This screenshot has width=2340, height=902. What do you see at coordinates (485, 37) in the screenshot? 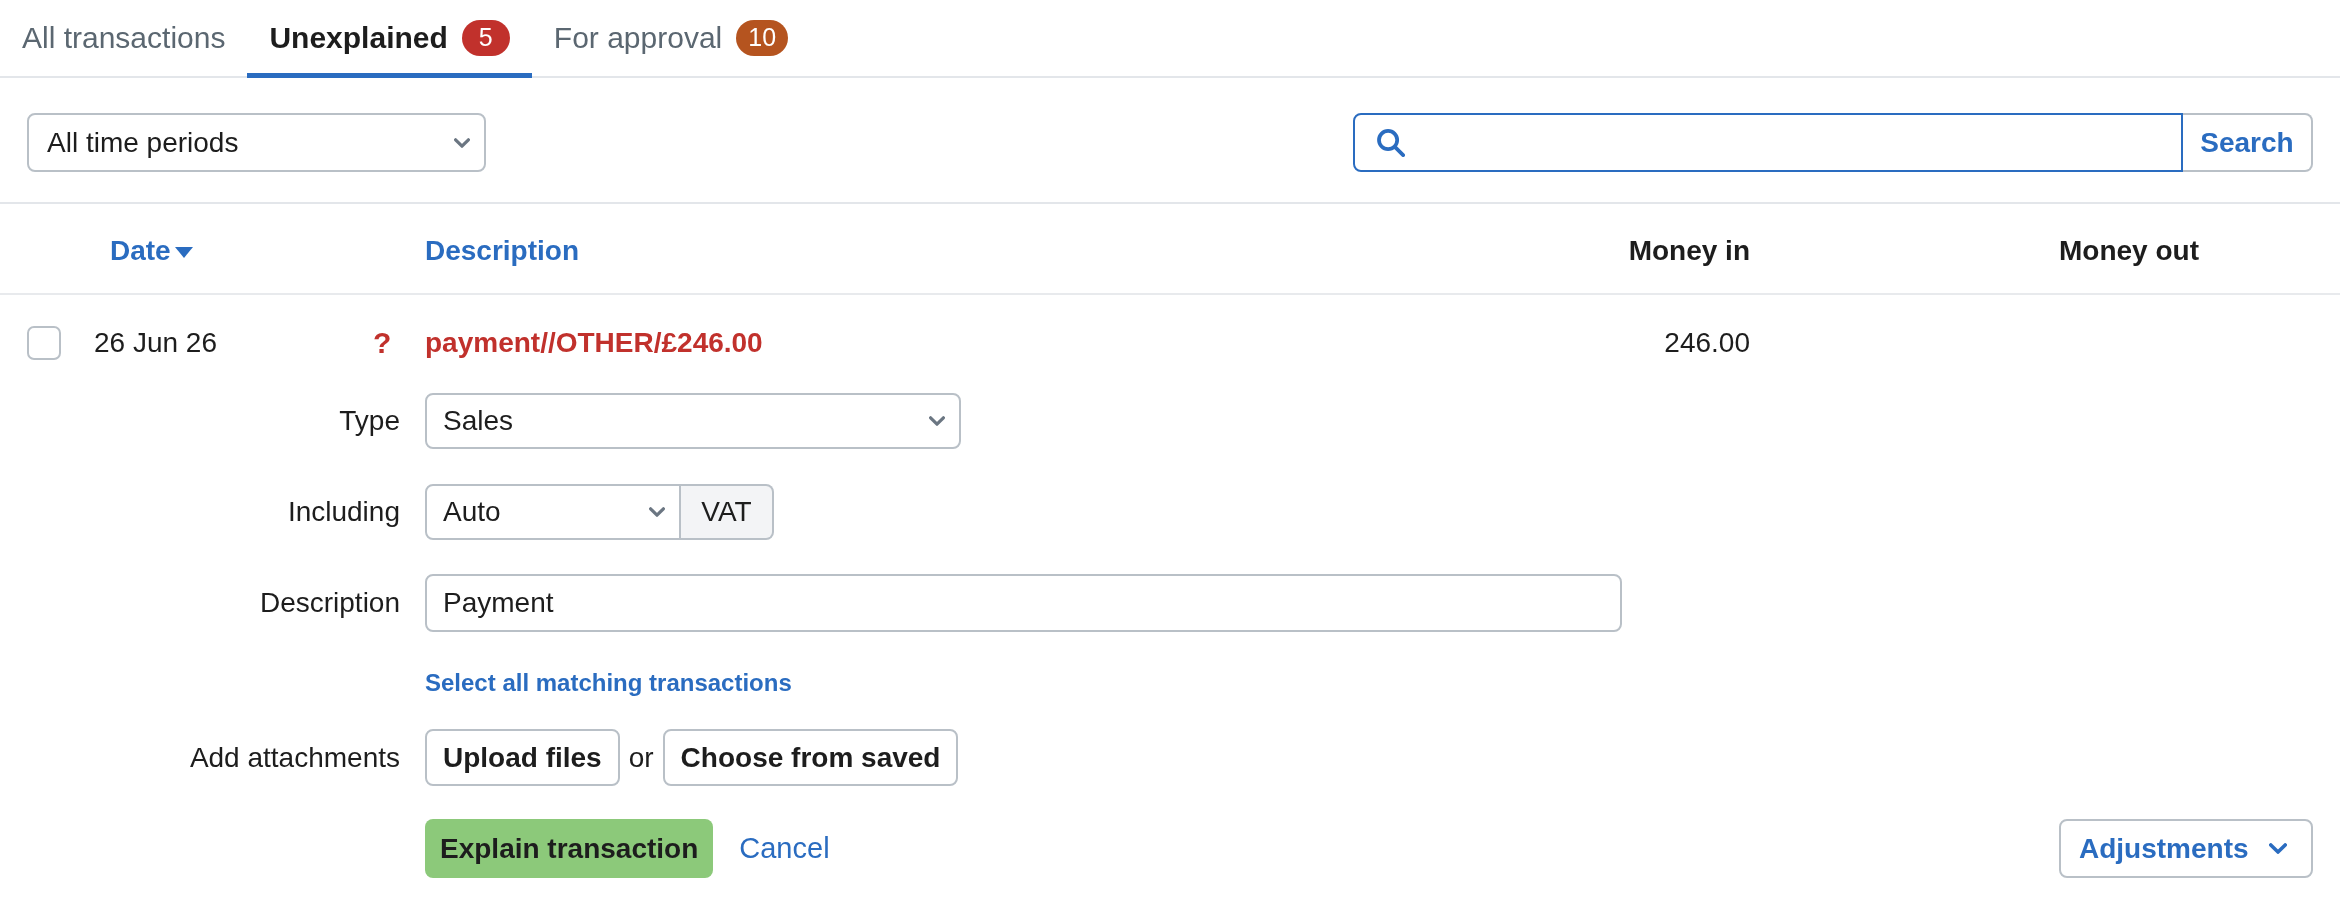
I see `count-badge: 5` at bounding box center [485, 37].